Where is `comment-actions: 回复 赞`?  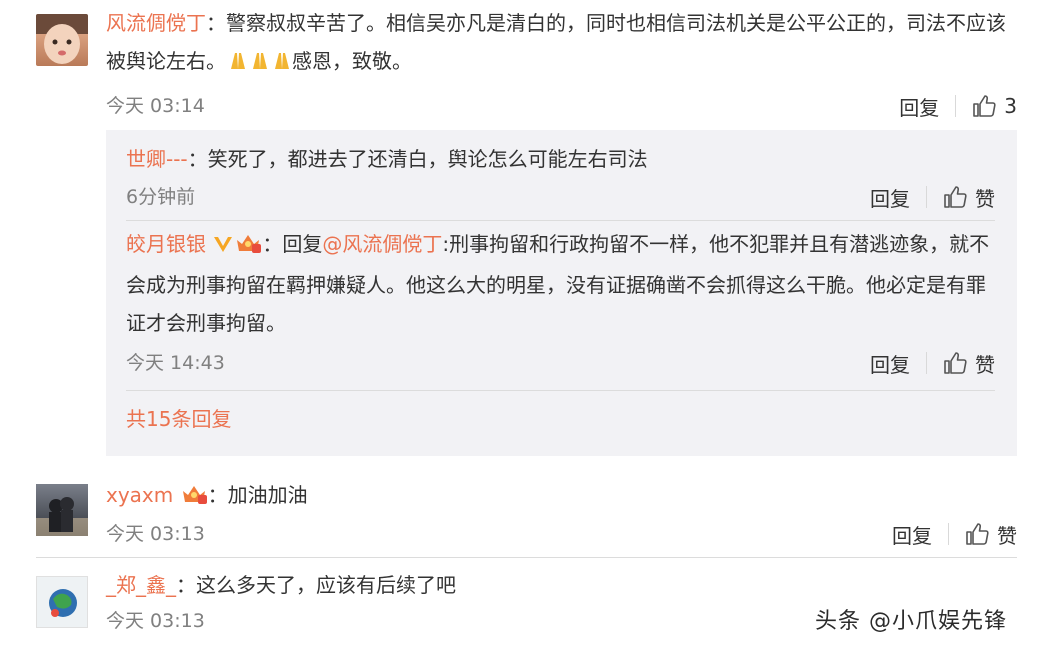
comment-actions: 回复 赞 is located at coordinates (954, 534).